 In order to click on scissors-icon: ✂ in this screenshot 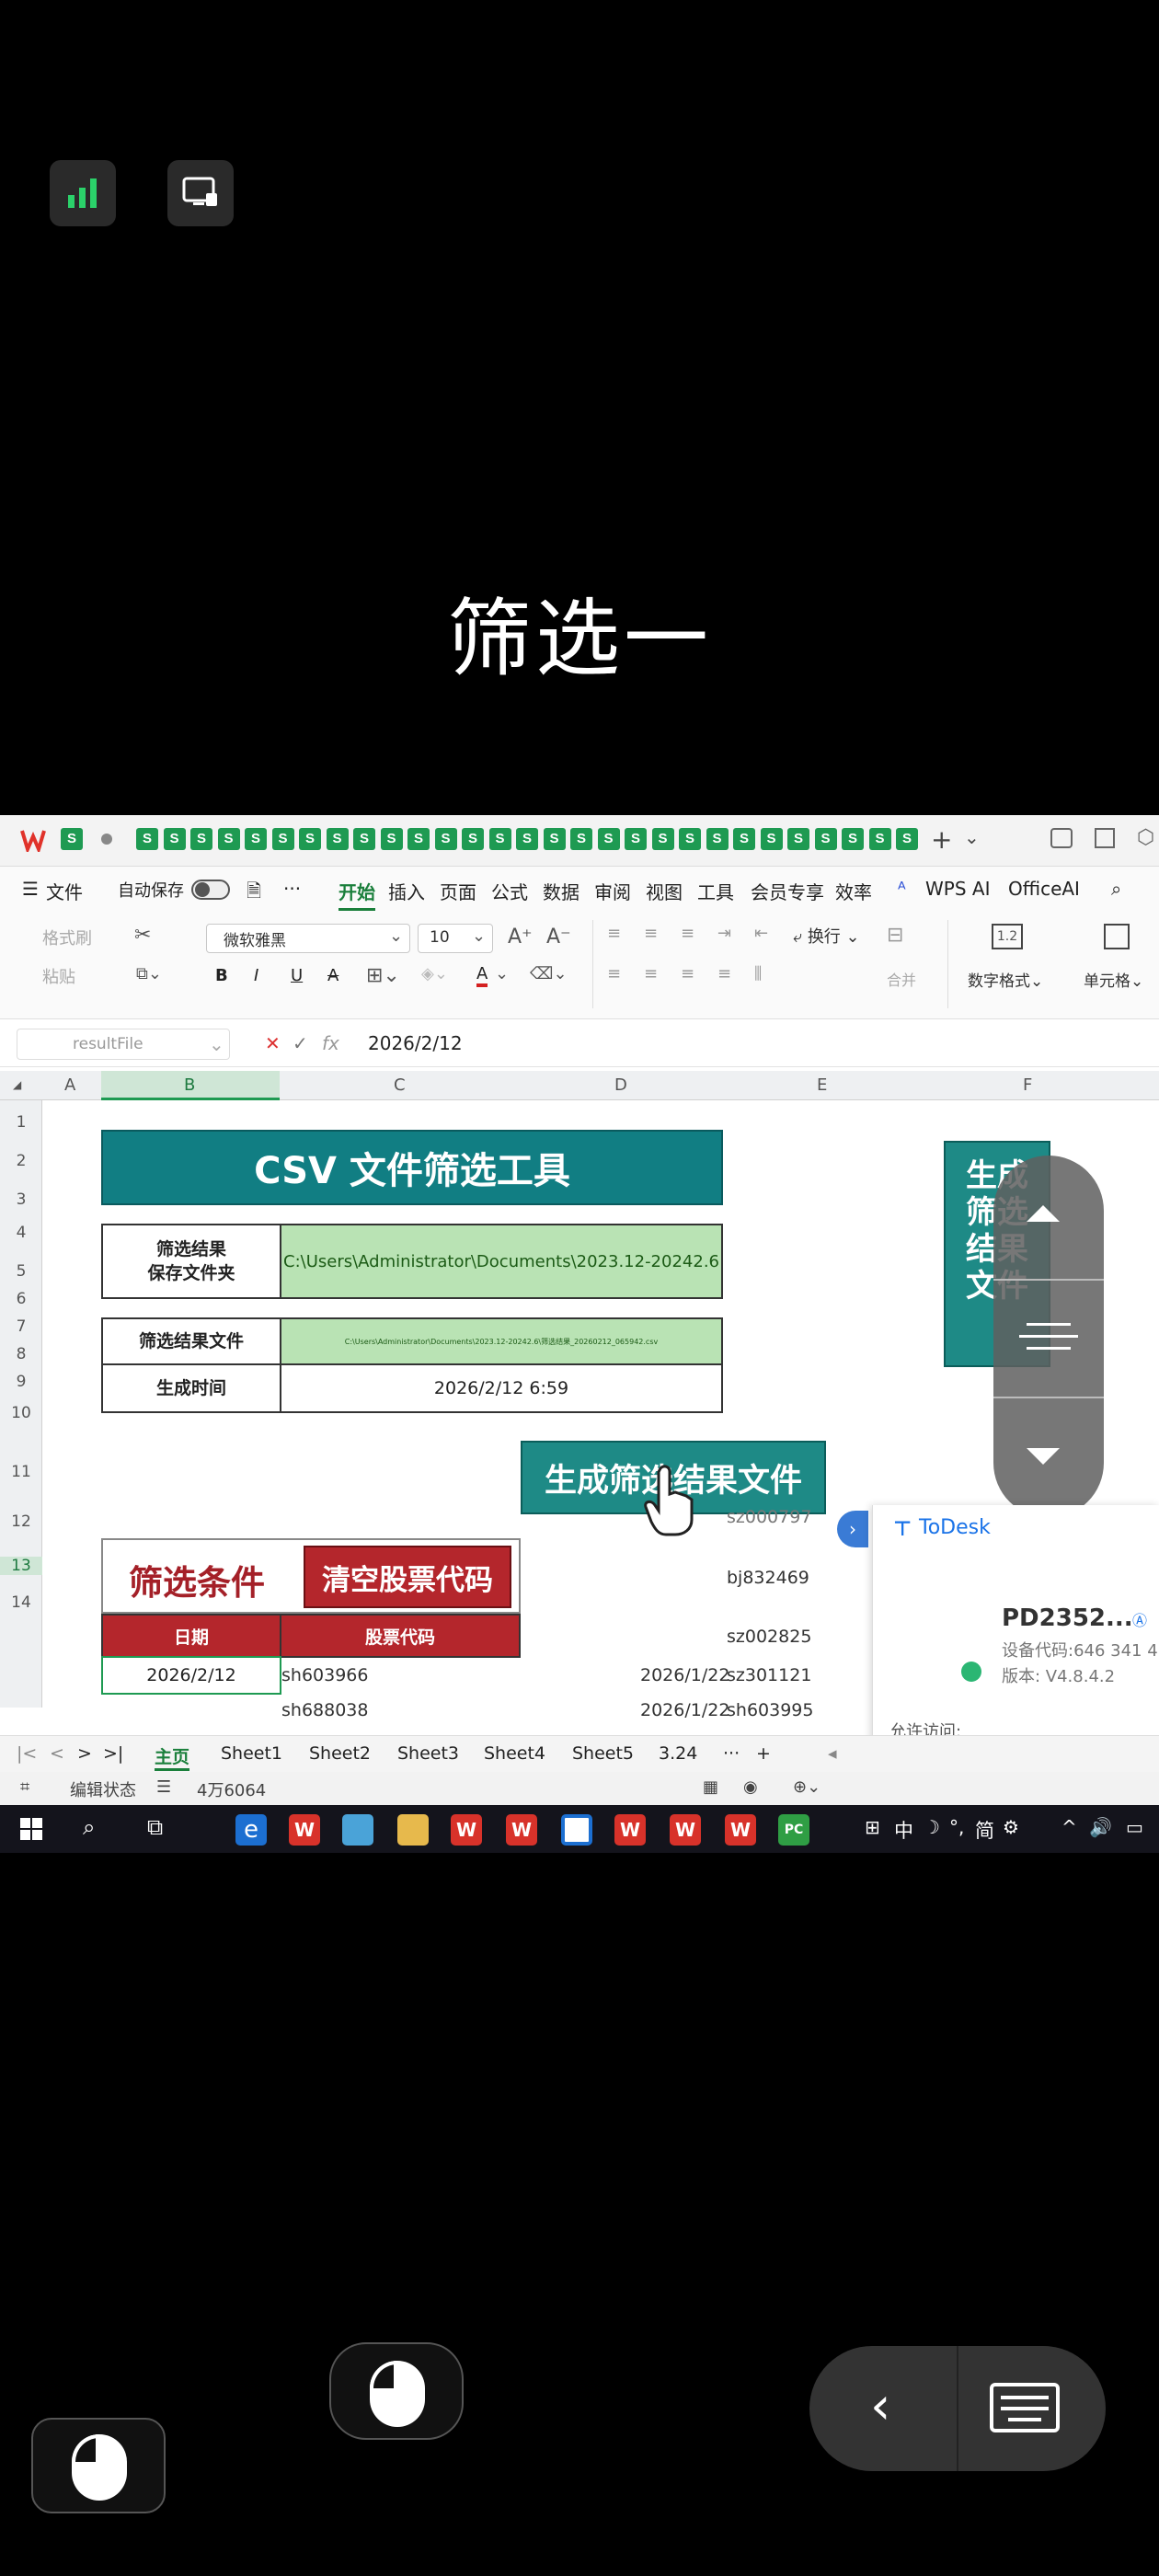, I will do `click(142, 935)`.